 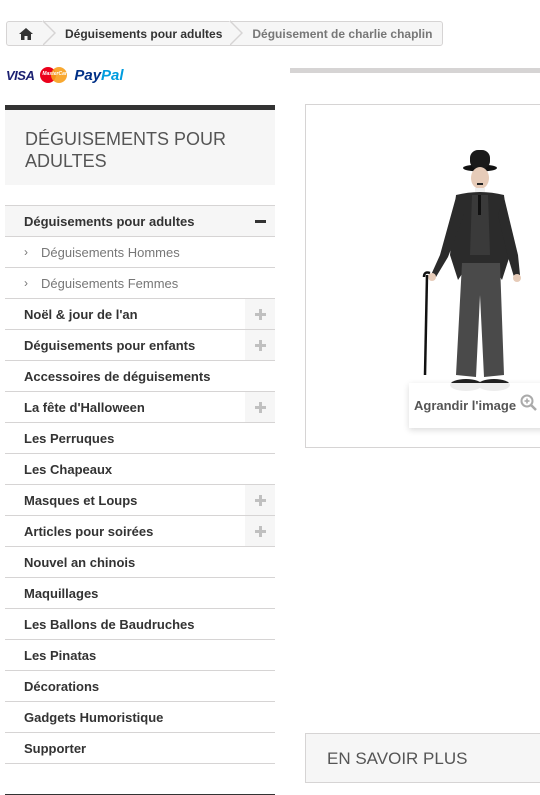 What do you see at coordinates (140, 531) in the screenshot?
I see `menu-item-articles-soirees: Articles pour soirées` at bounding box center [140, 531].